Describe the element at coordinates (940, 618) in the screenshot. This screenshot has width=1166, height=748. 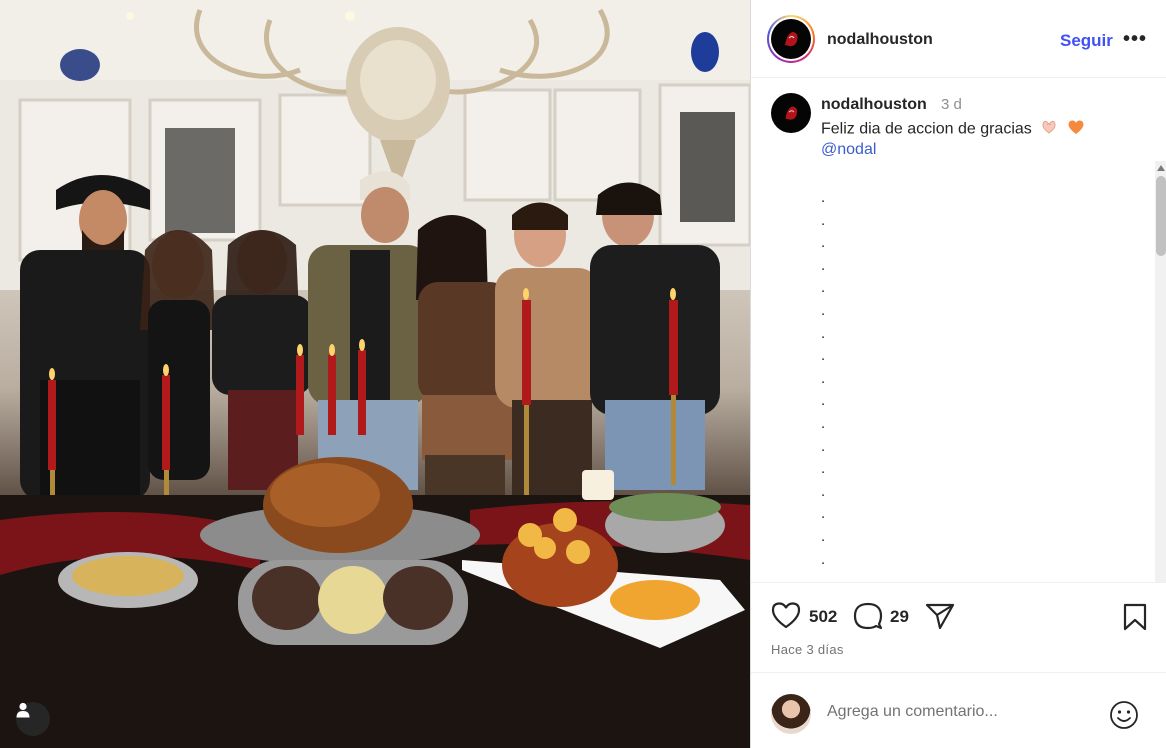
I see `share-icon` at that location.